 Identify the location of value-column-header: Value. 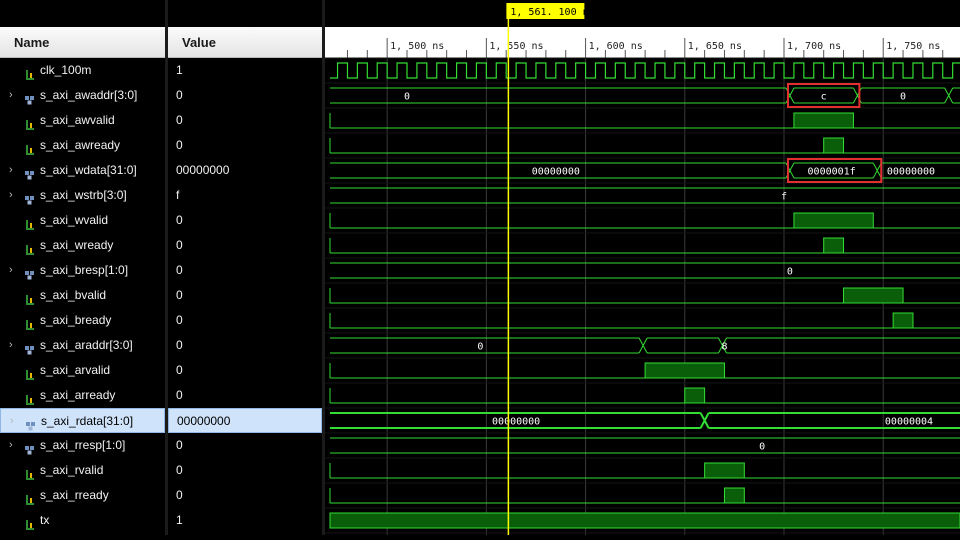
(245, 42).